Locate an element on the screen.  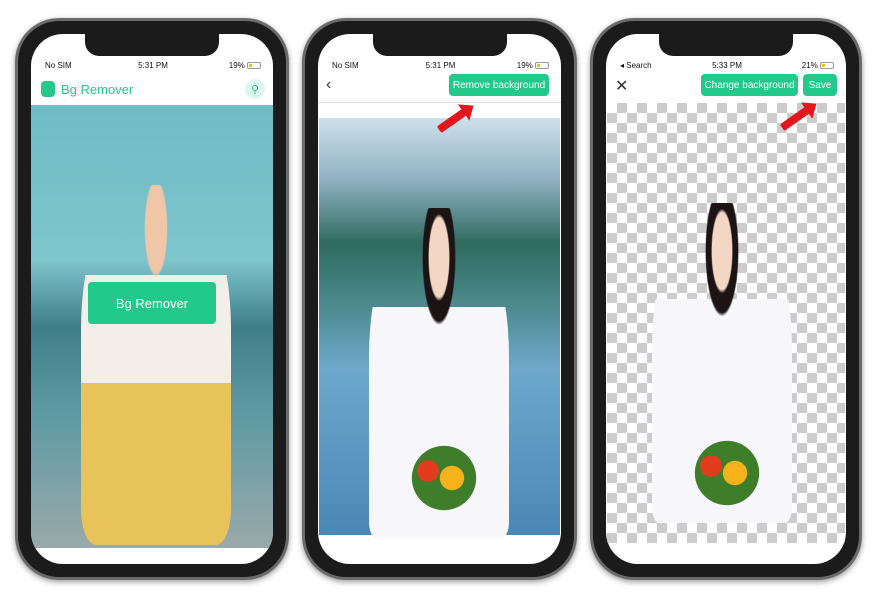
bride-figure is located at coordinates (439, 373).